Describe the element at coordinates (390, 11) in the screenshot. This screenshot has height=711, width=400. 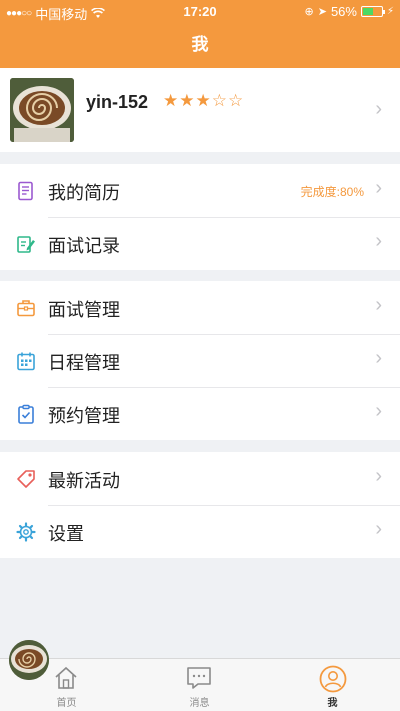
I see `charging-icon: ⚡` at that location.